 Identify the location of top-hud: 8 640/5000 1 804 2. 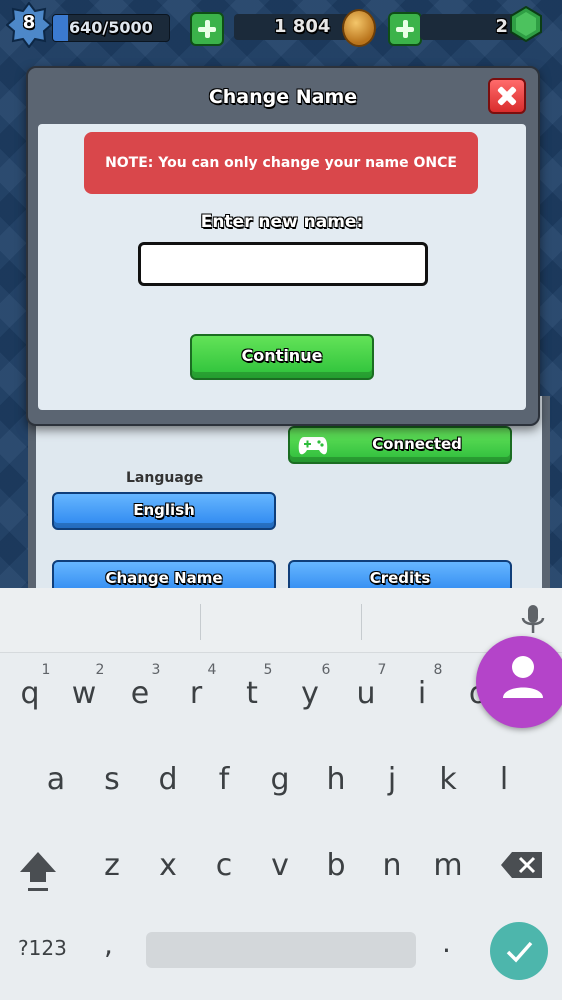
(281, 28).